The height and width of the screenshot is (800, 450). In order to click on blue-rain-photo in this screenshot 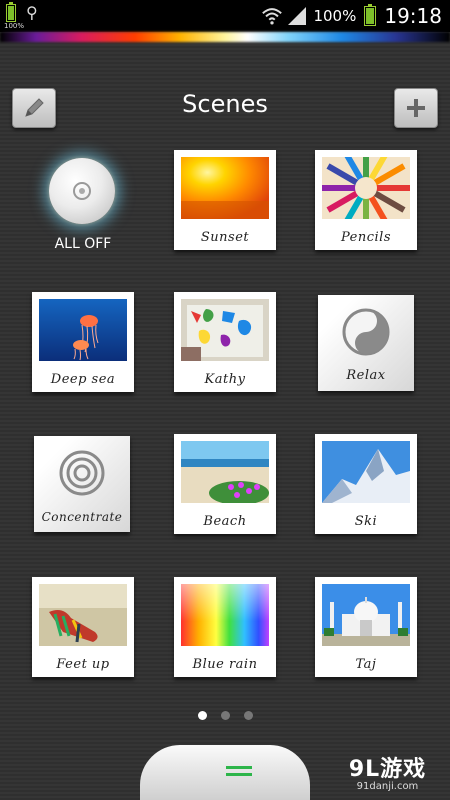, I will do `click(225, 615)`.